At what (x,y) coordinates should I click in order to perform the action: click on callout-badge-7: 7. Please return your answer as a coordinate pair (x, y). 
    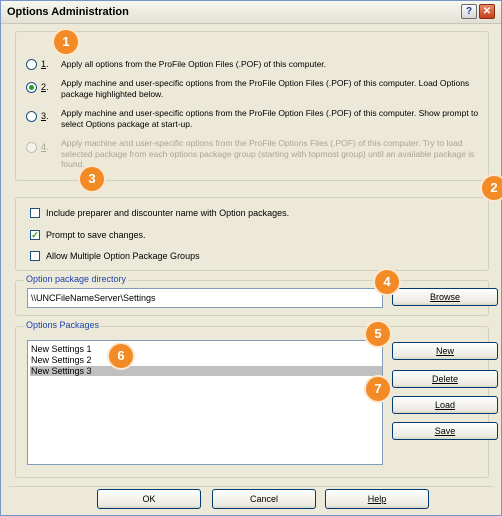
    Looking at the image, I should click on (378, 389).